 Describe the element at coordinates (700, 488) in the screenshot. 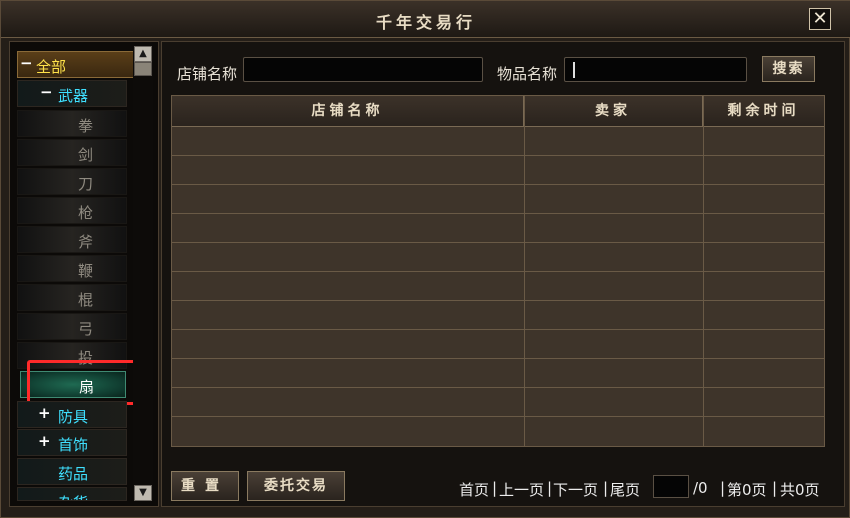

I see `page-total: /0` at that location.